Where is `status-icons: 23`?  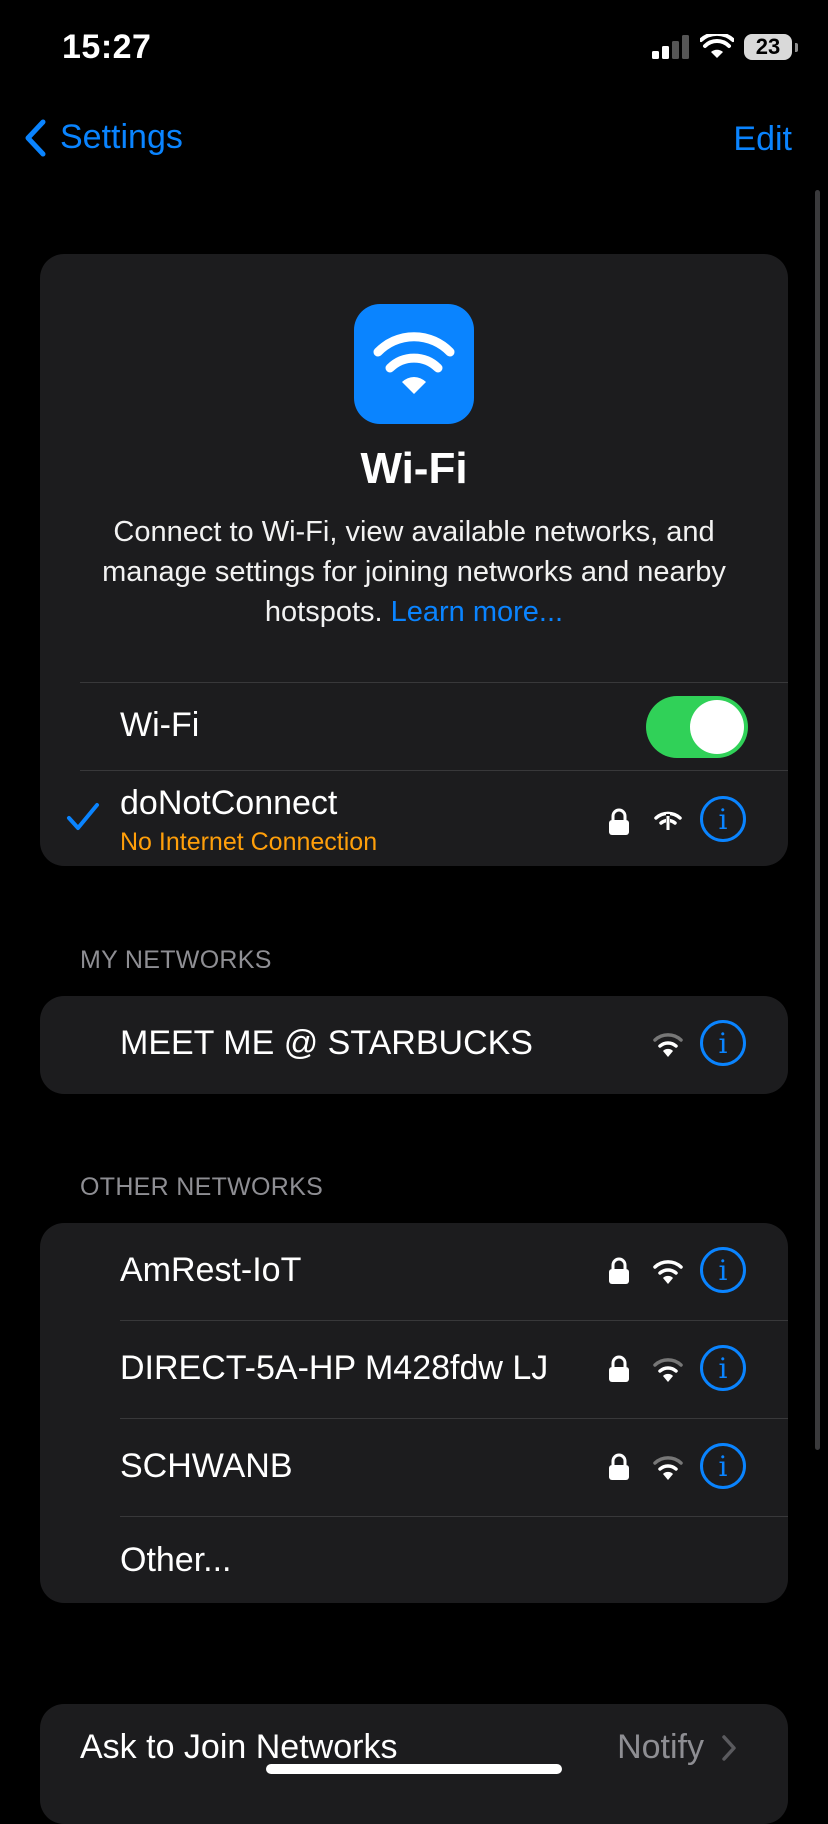 status-icons: 23 is located at coordinates (725, 47).